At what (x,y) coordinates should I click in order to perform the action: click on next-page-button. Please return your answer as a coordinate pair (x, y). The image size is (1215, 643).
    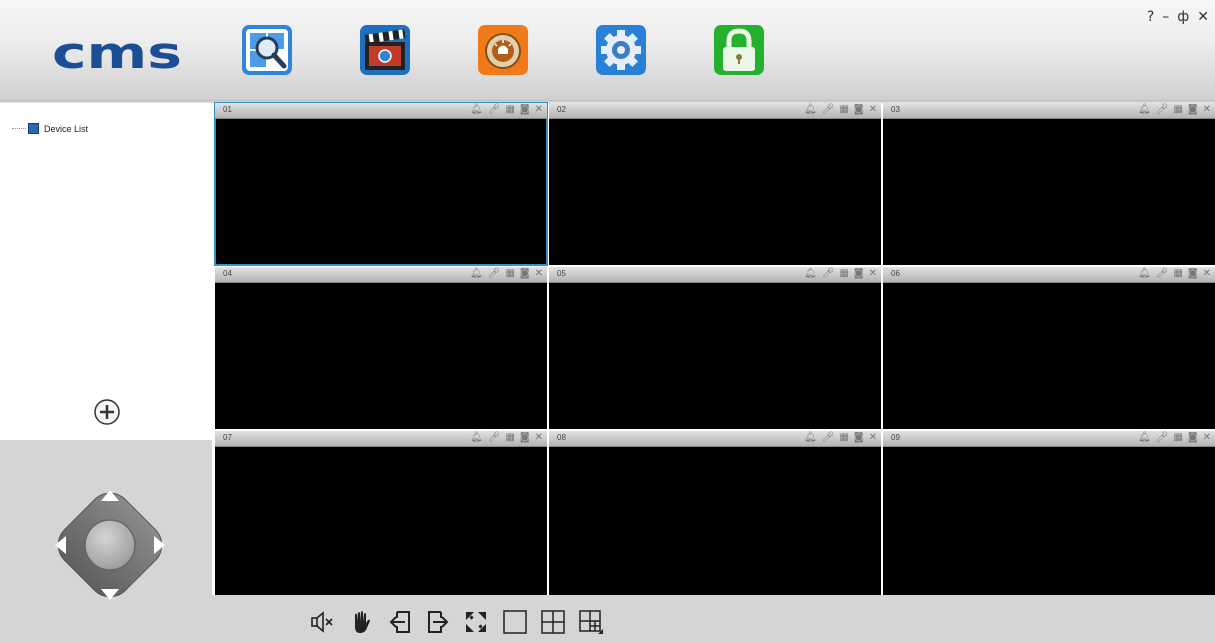
    Looking at the image, I should click on (438, 622).